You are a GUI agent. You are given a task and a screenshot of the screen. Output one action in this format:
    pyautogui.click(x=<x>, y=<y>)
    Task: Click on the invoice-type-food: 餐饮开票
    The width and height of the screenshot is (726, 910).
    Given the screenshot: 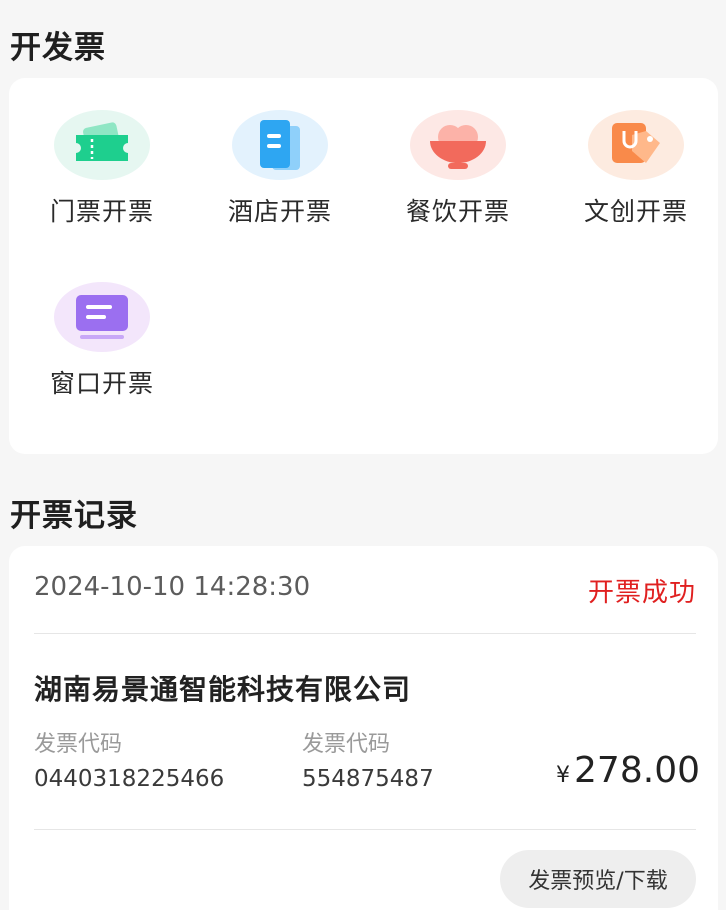 What is the action you would take?
    pyautogui.click(x=458, y=153)
    